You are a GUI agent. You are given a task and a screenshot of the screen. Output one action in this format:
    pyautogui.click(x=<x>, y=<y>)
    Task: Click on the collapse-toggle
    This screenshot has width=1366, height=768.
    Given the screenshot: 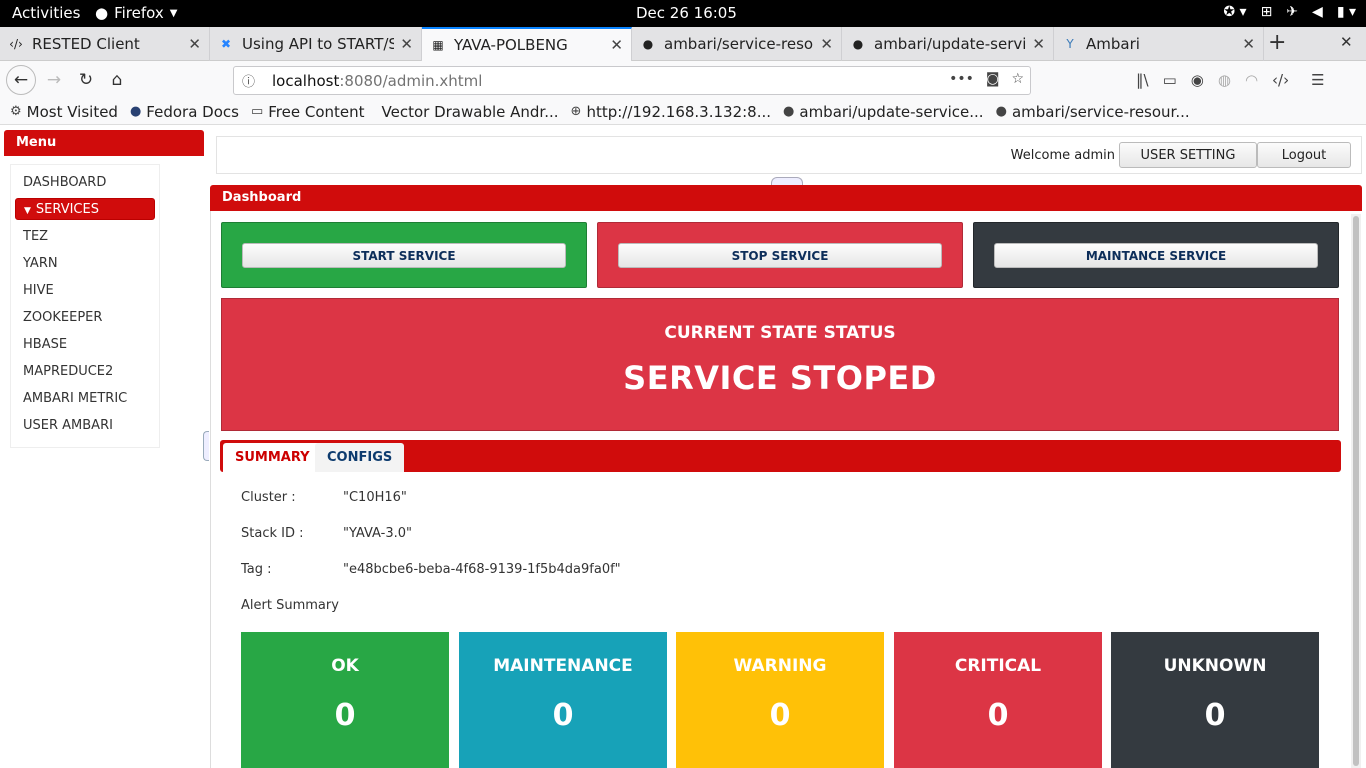 What is the action you would take?
    pyautogui.click(x=787, y=181)
    